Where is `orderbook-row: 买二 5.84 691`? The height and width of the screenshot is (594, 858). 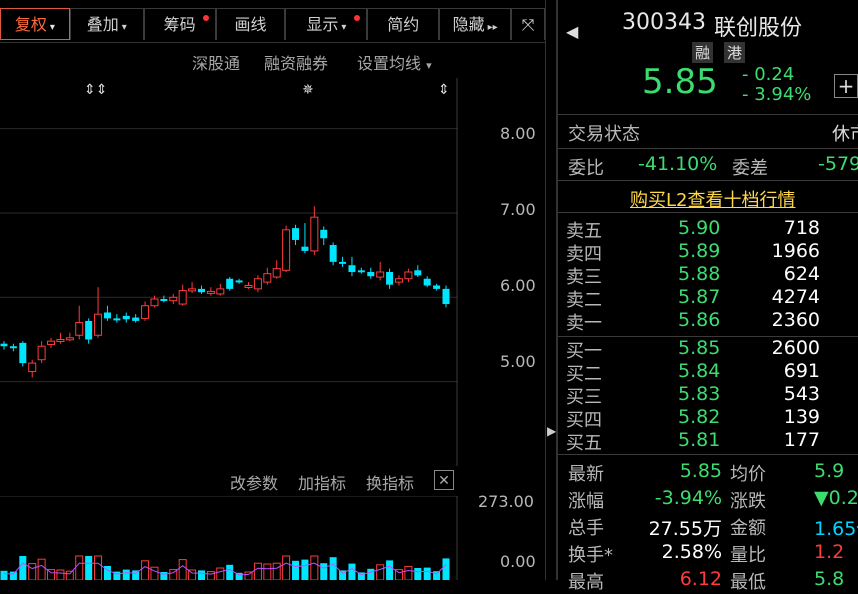 orderbook-row: 买二 5.84 691 is located at coordinates (712, 372).